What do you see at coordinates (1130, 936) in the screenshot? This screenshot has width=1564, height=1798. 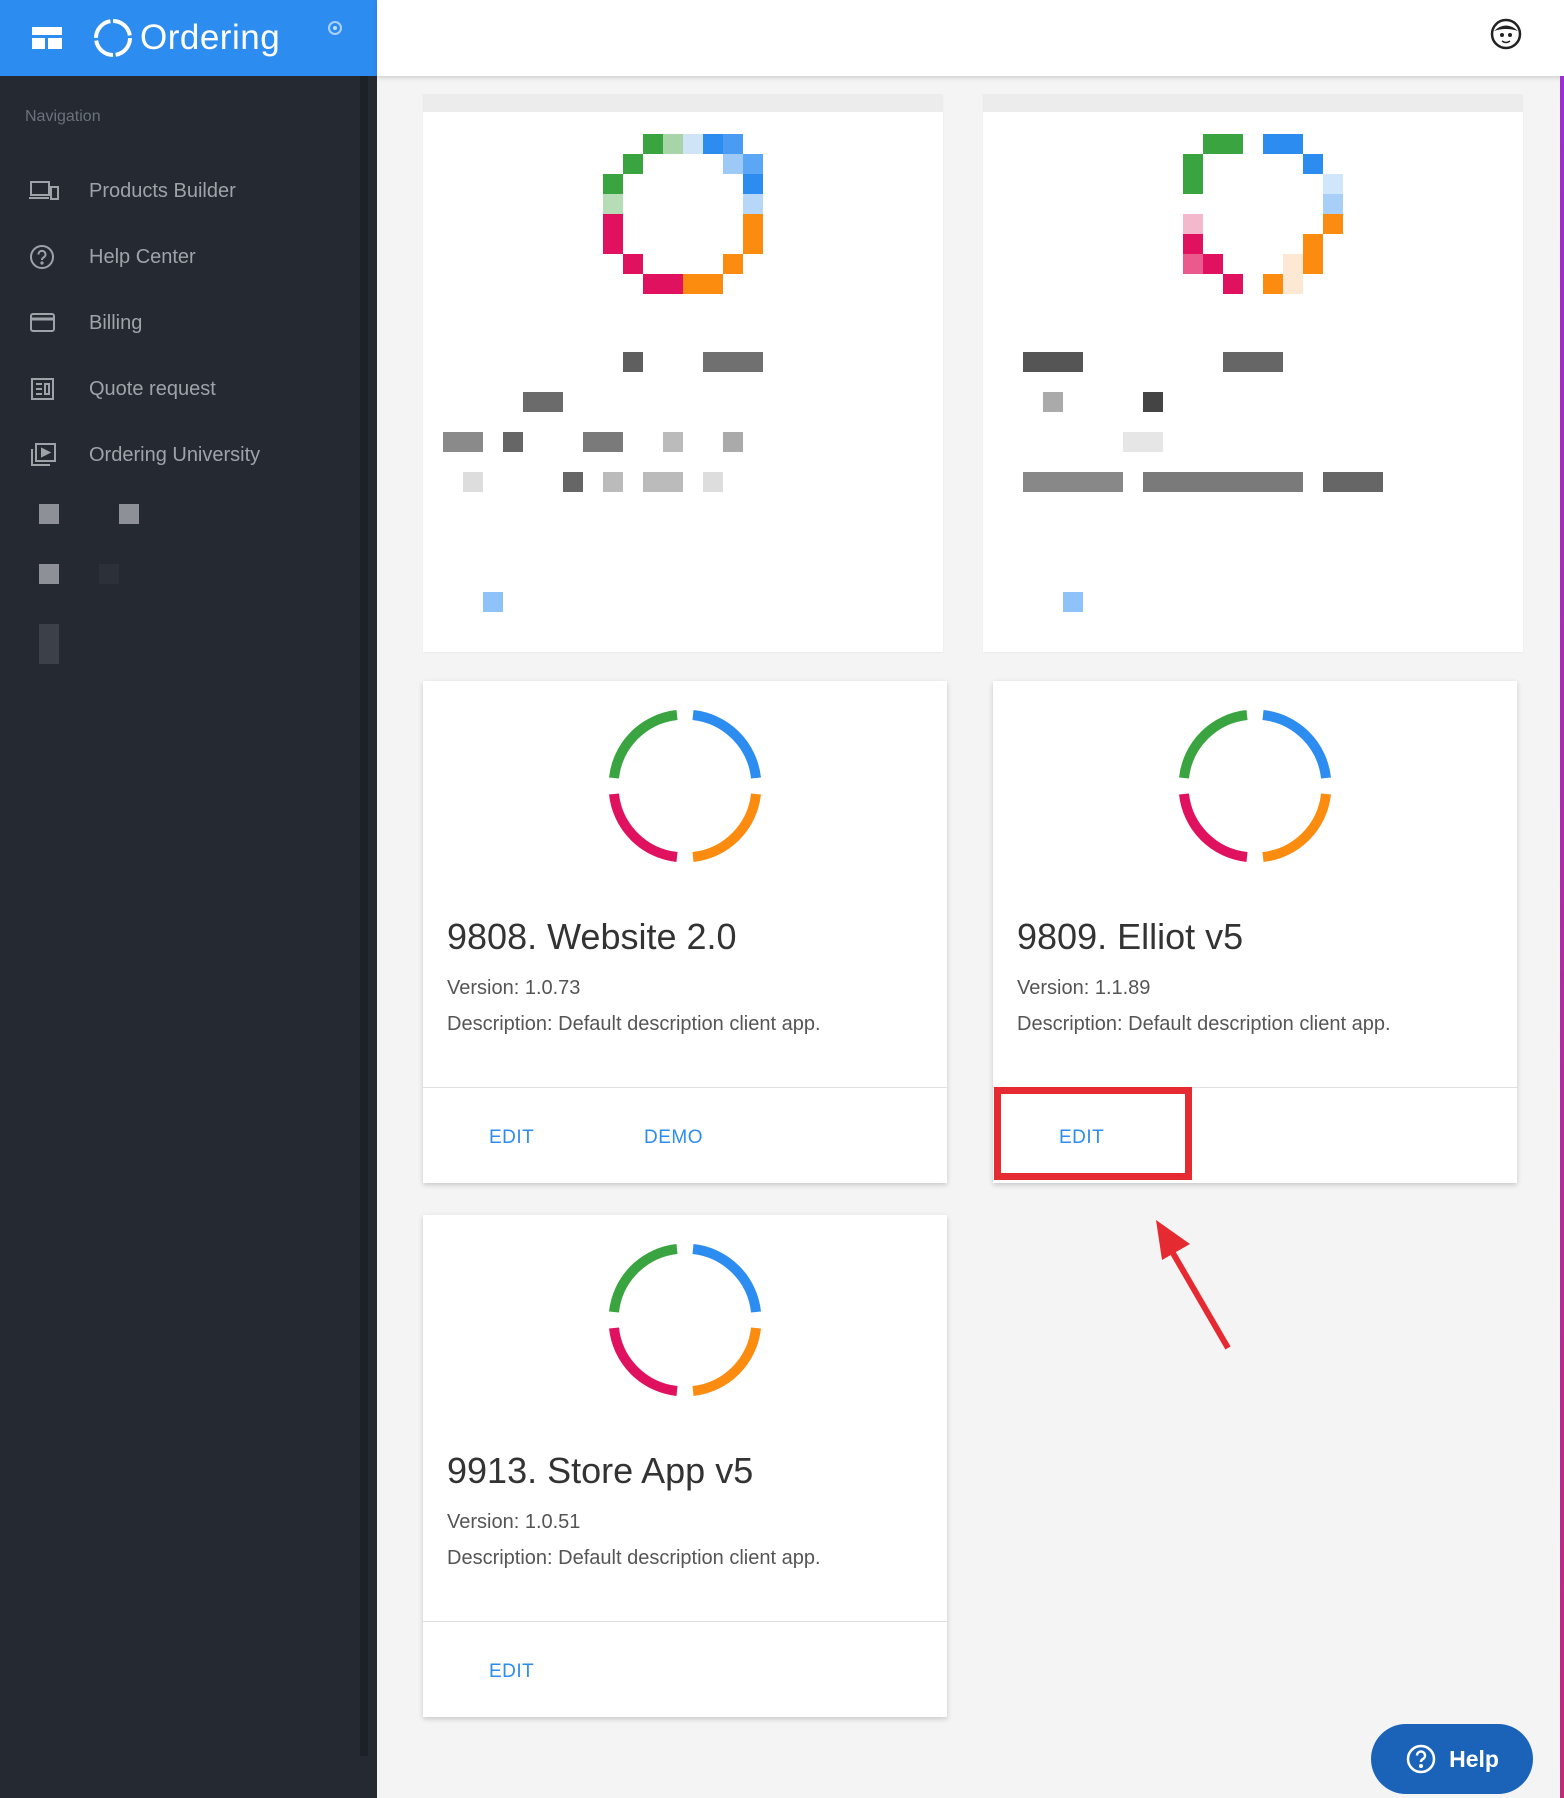 I see `app-title: 9809. Elliot v5` at bounding box center [1130, 936].